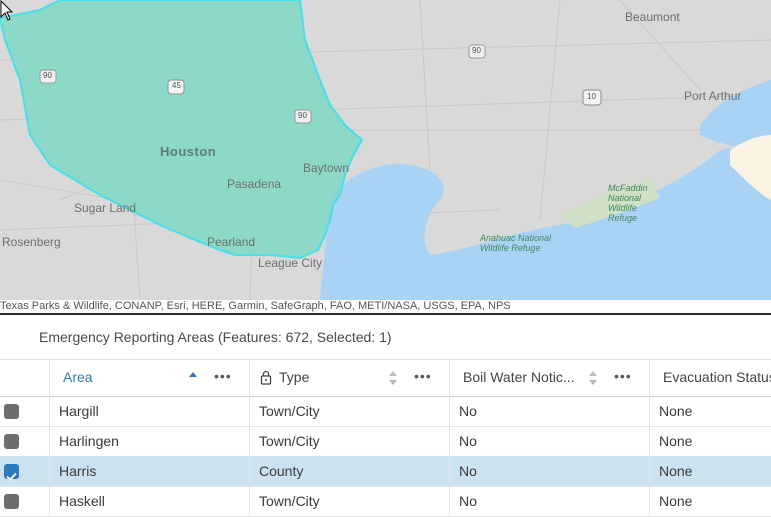  What do you see at coordinates (516, 243) in the screenshot?
I see `map-label-anahuac-refuge: Anahuac National Wildlife Refuge` at bounding box center [516, 243].